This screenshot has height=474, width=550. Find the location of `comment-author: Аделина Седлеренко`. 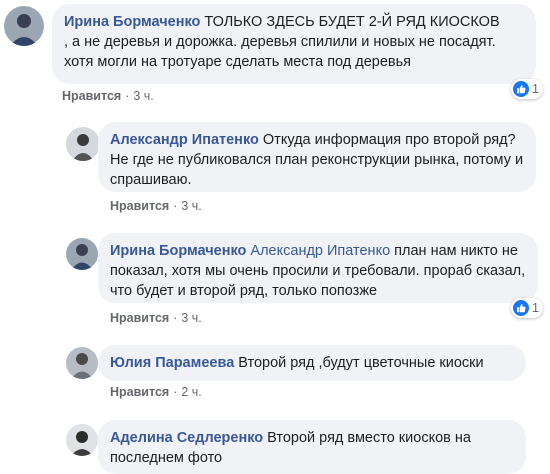

comment-author: Аделина Седлеренко is located at coordinates (186, 438).